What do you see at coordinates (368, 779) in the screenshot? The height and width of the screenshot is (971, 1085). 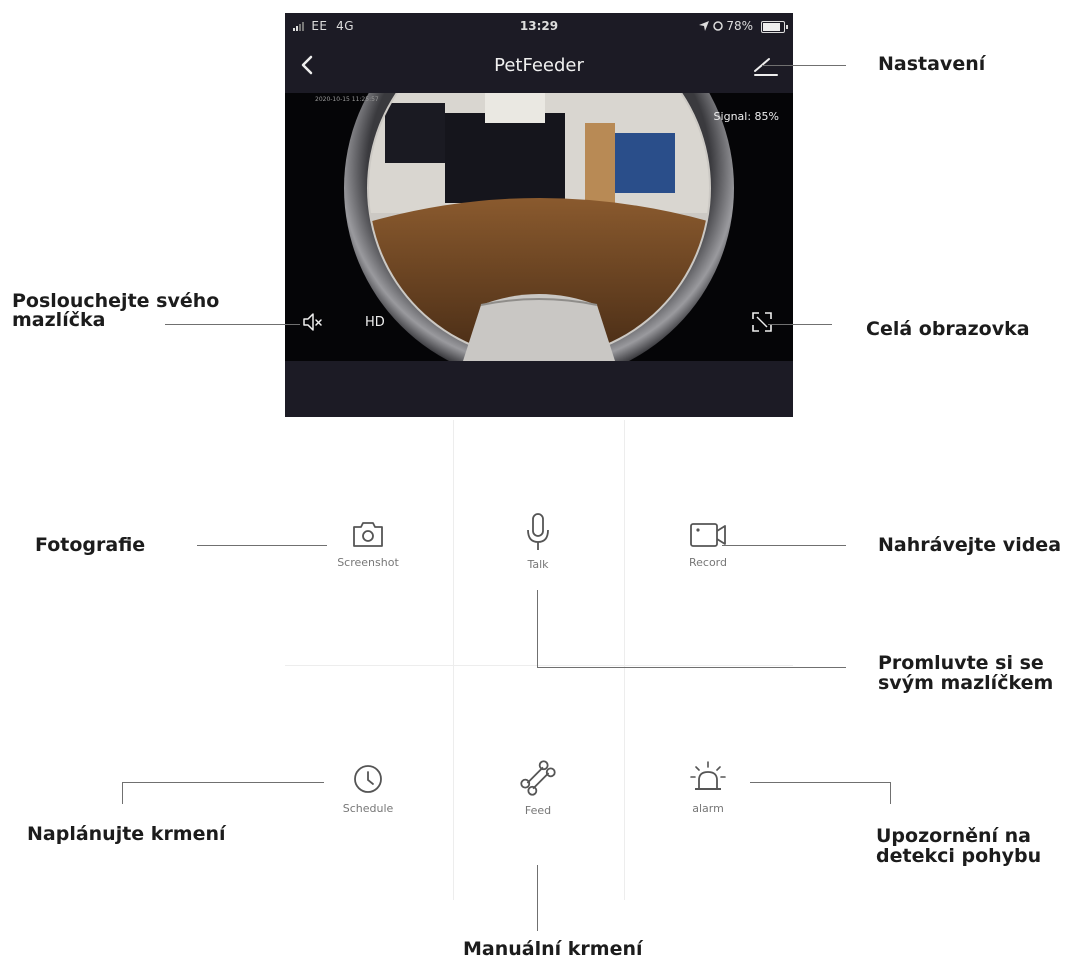 I see `clock-icon` at bounding box center [368, 779].